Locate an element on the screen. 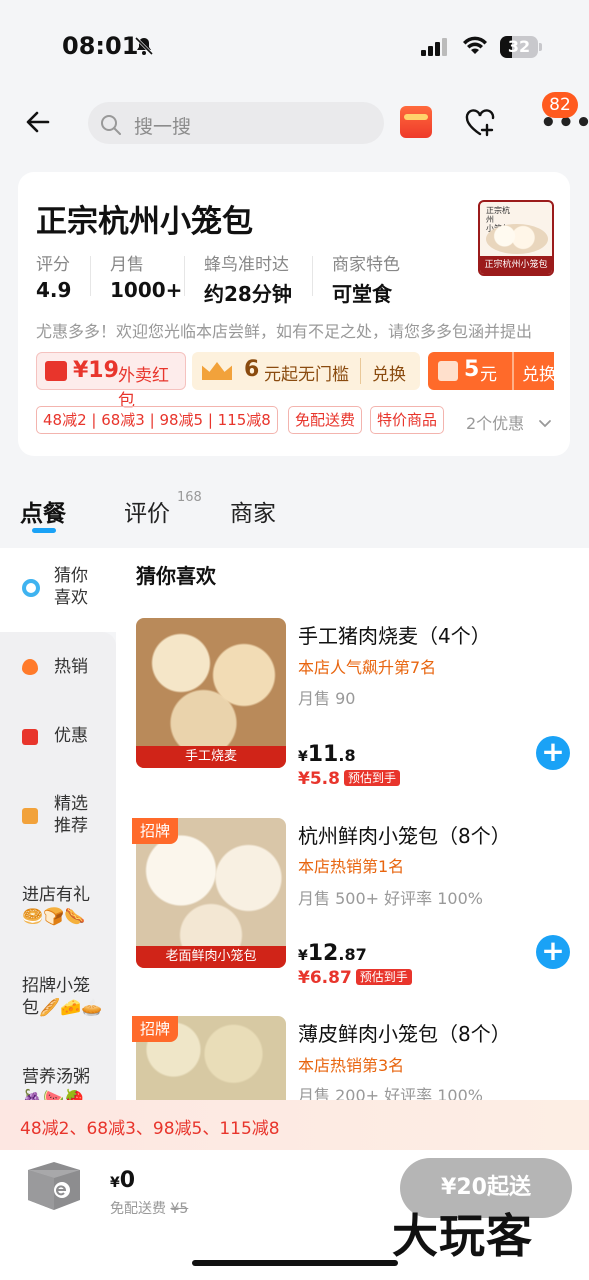  dish-name: 薄皮鲜肉小笼包（8个） is located at coordinates (404, 1032).